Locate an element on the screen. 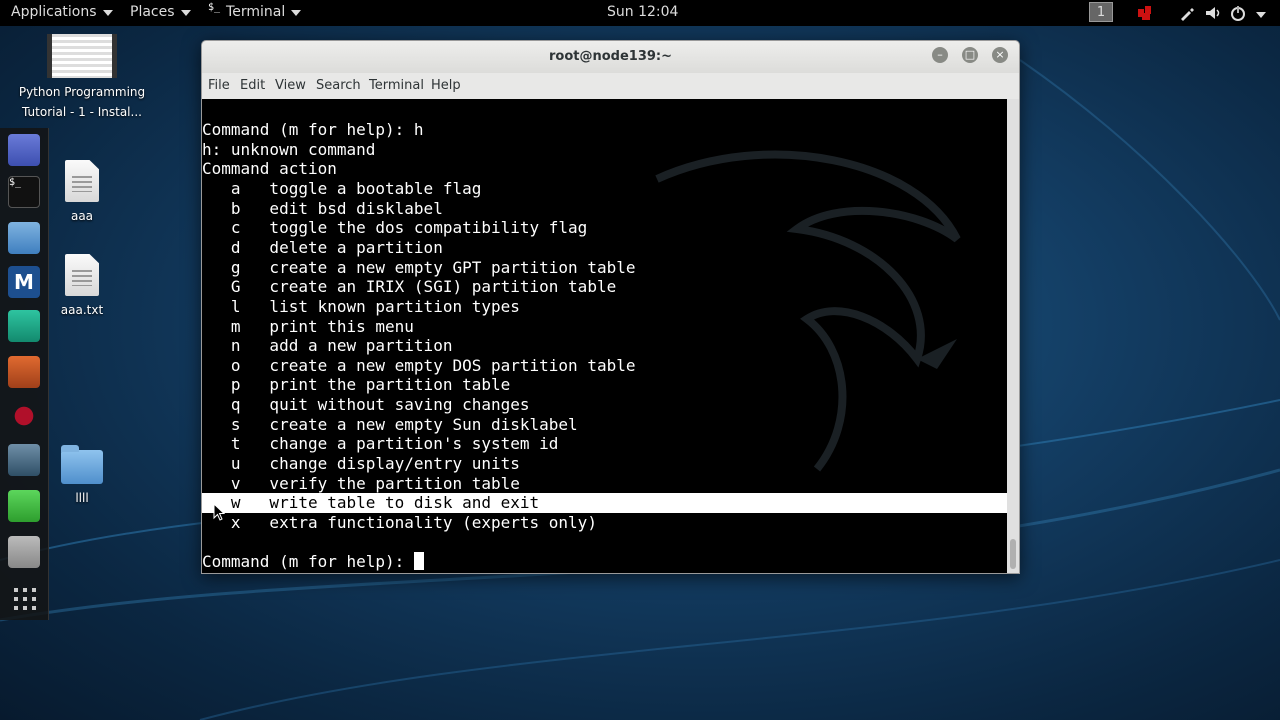 This screenshot has height=720, width=1280. applications-label: Applications is located at coordinates (54, 12).